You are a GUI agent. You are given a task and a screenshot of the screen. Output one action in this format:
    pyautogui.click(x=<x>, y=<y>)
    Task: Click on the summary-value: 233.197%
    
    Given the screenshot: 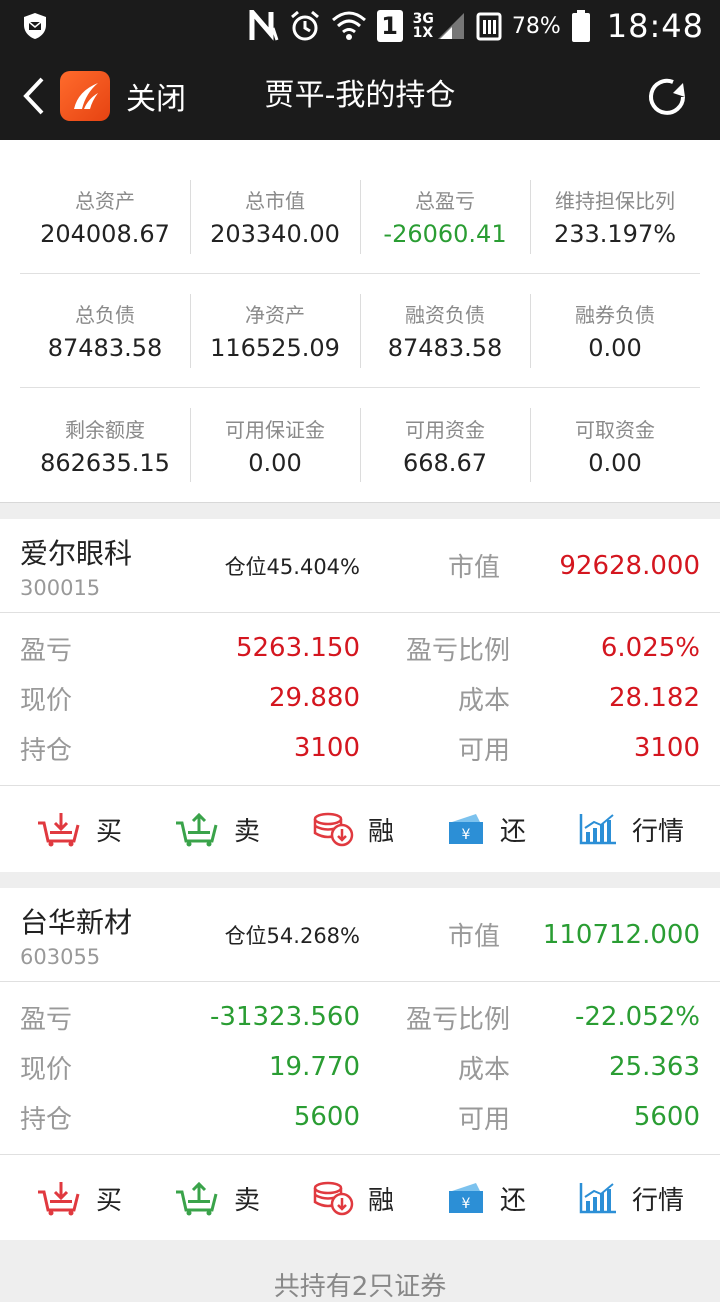 What is the action you would take?
    pyautogui.click(x=615, y=234)
    